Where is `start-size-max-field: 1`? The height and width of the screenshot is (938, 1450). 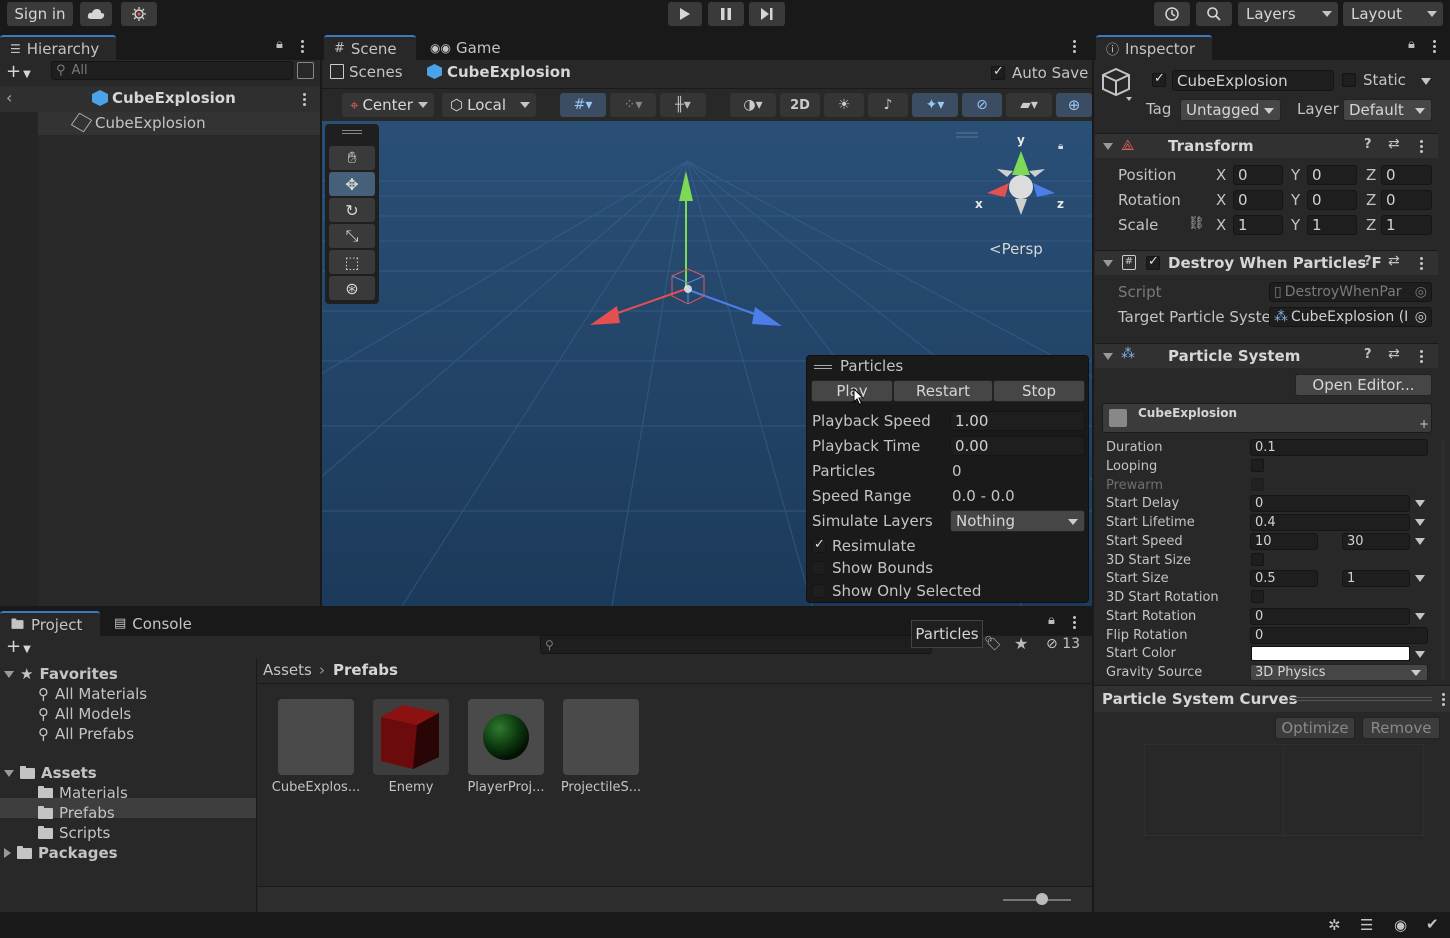
start-size-max-field: 1 is located at coordinates (1376, 578).